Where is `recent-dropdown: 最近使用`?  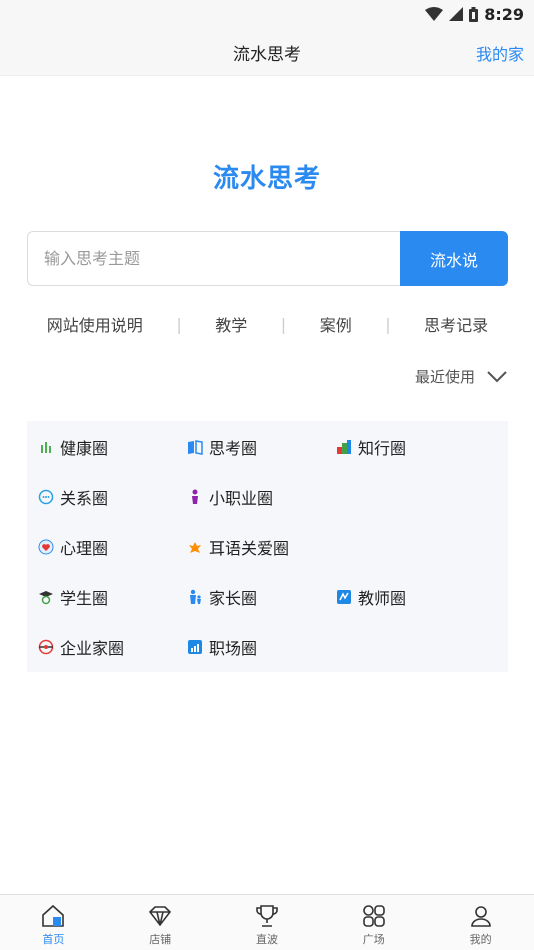 recent-dropdown: 最近使用 is located at coordinates (461, 376).